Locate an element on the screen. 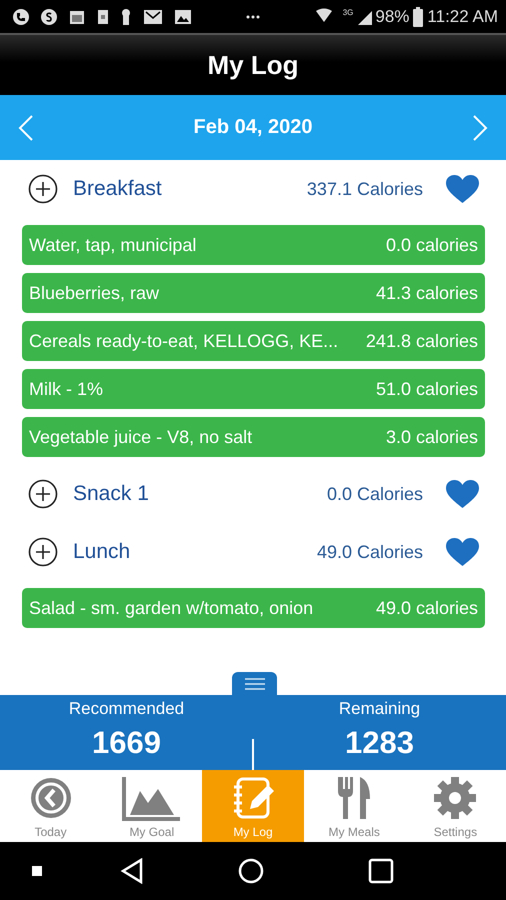 The width and height of the screenshot is (506, 900). summary-label: Recommended is located at coordinates (126, 709).